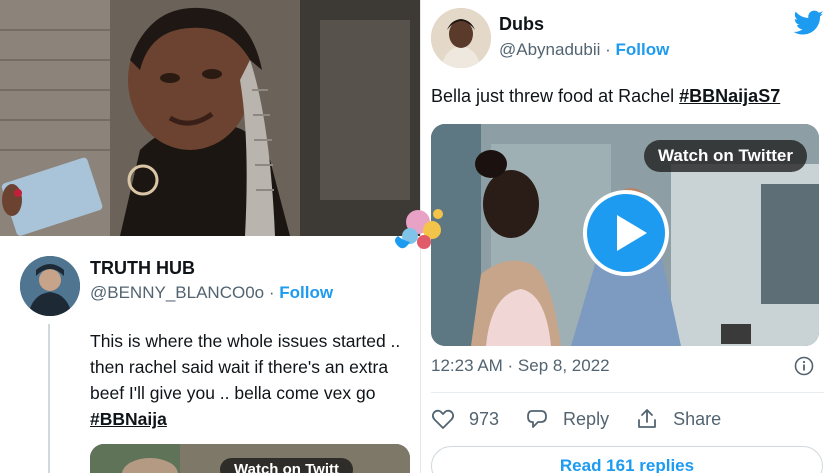  I want to click on share-label: Share, so click(697, 418).